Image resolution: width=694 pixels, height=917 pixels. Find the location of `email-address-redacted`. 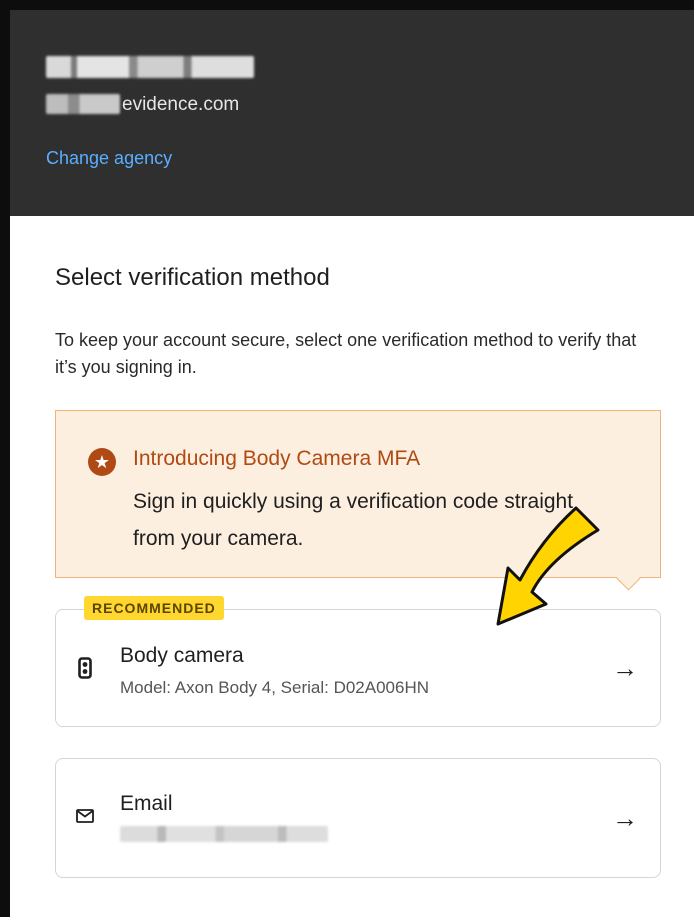

email-address-redacted is located at coordinates (224, 834).